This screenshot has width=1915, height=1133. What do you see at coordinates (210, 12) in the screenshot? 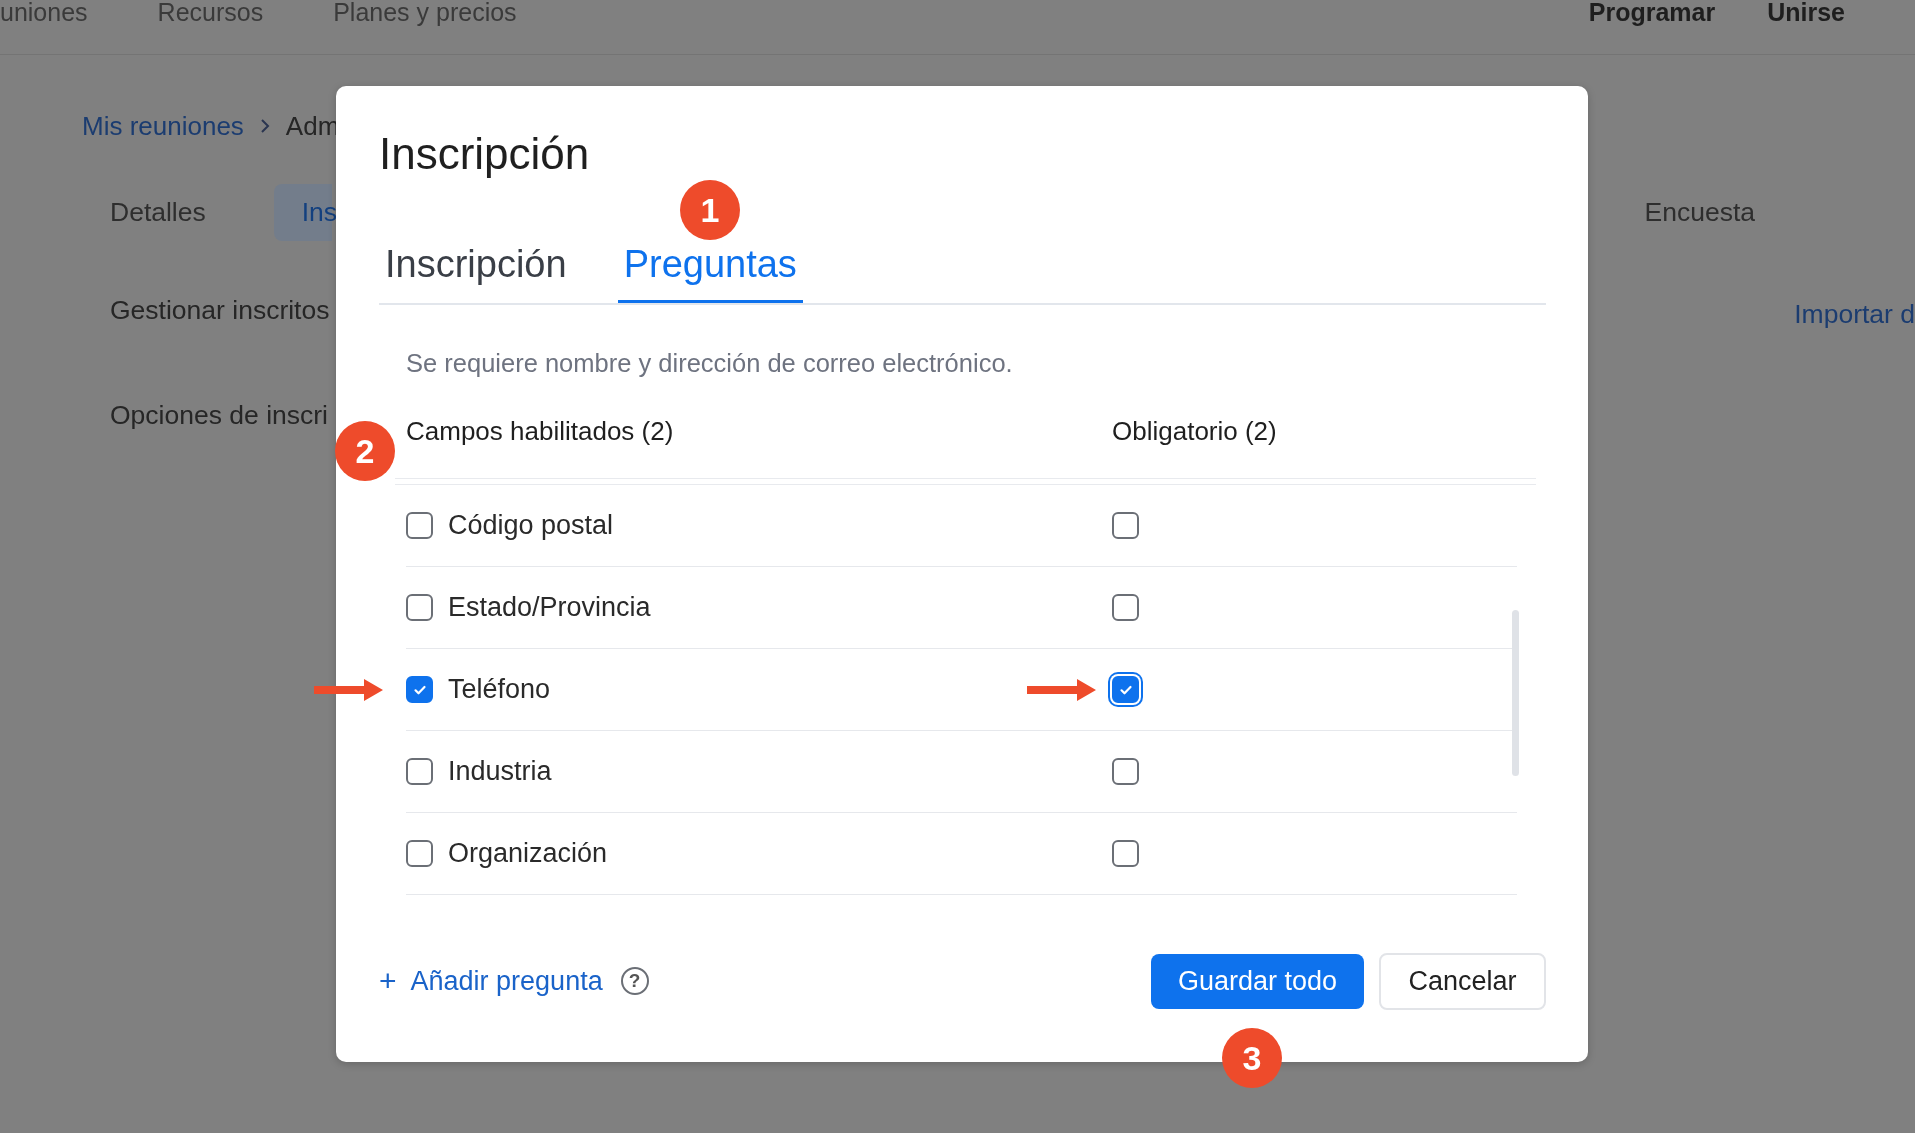
I see `nav-link: Recursos` at bounding box center [210, 12].